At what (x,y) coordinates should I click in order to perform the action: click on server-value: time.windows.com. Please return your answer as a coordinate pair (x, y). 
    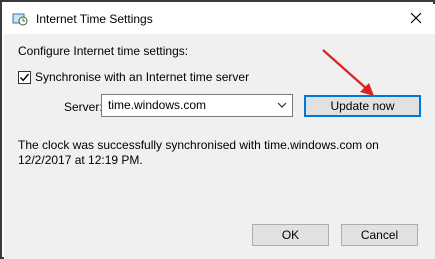
    Looking at the image, I should click on (157, 105).